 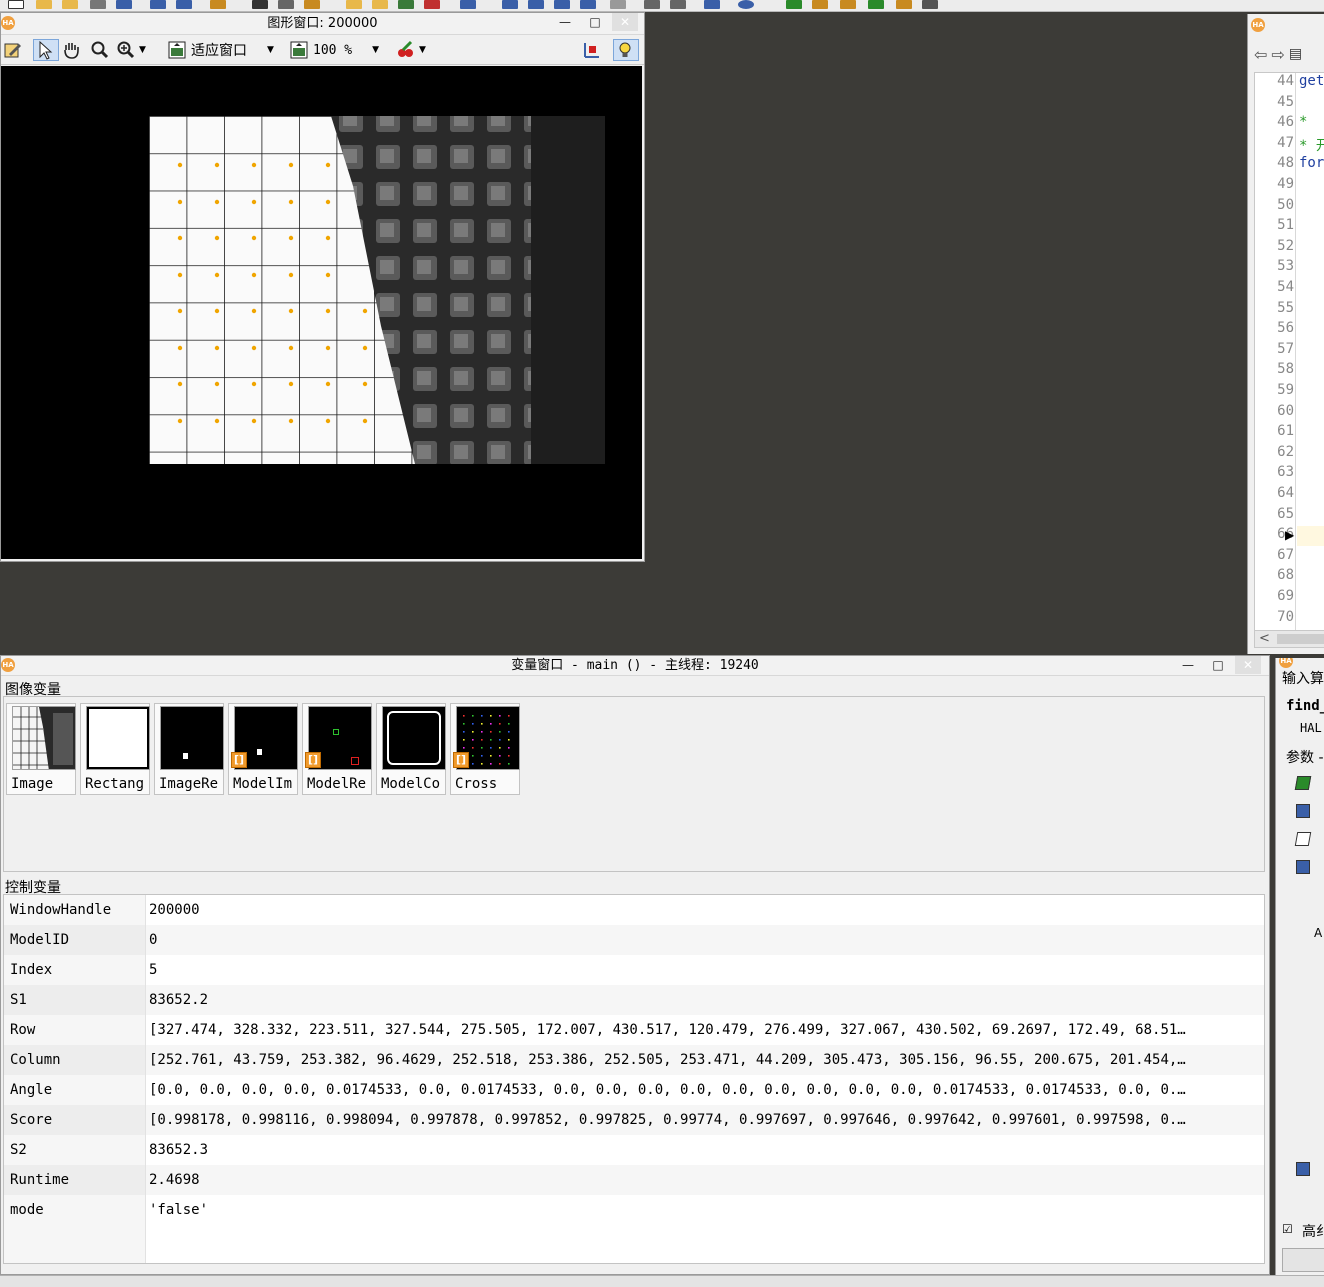 I want to click on code-line: 44 get, so click(x=1289, y=83).